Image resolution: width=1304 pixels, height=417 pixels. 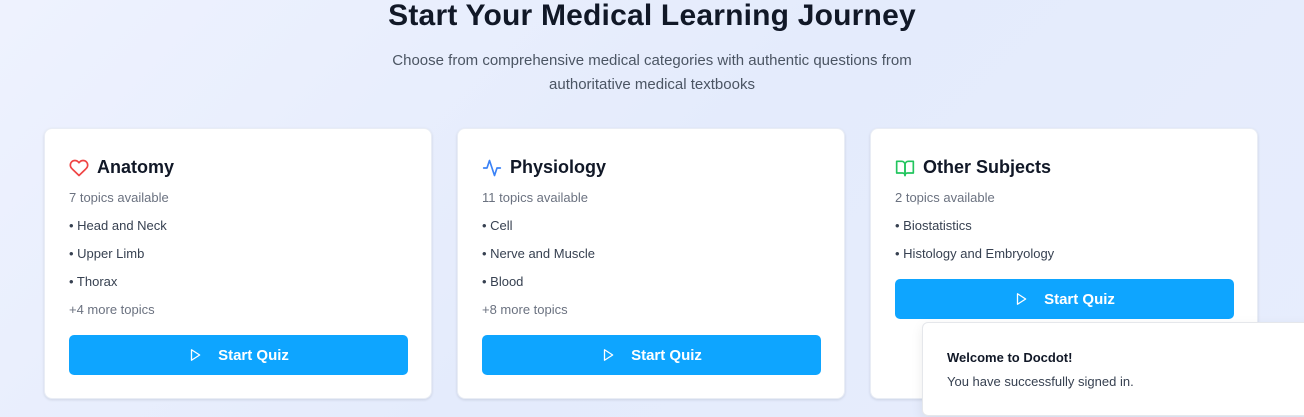 What do you see at coordinates (503, 281) in the screenshot?
I see `list-item: • Blood` at bounding box center [503, 281].